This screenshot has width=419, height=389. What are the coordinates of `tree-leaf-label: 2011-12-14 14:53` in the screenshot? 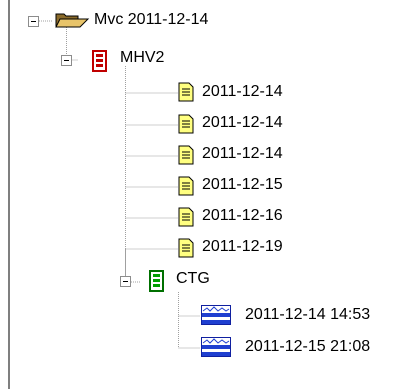 It's located at (307, 315).